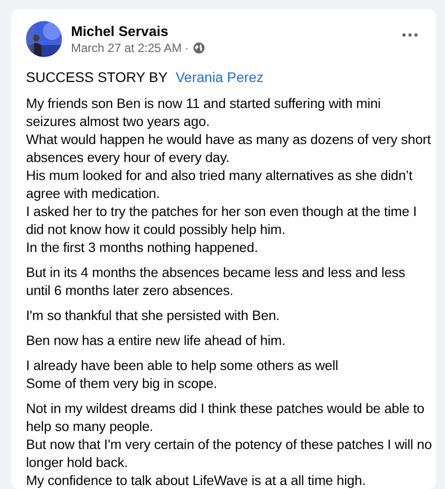 The image size is (445, 489). What do you see at coordinates (97, 77) in the screenshot?
I see `headline-text: SUCCESS STORY BY` at bounding box center [97, 77].